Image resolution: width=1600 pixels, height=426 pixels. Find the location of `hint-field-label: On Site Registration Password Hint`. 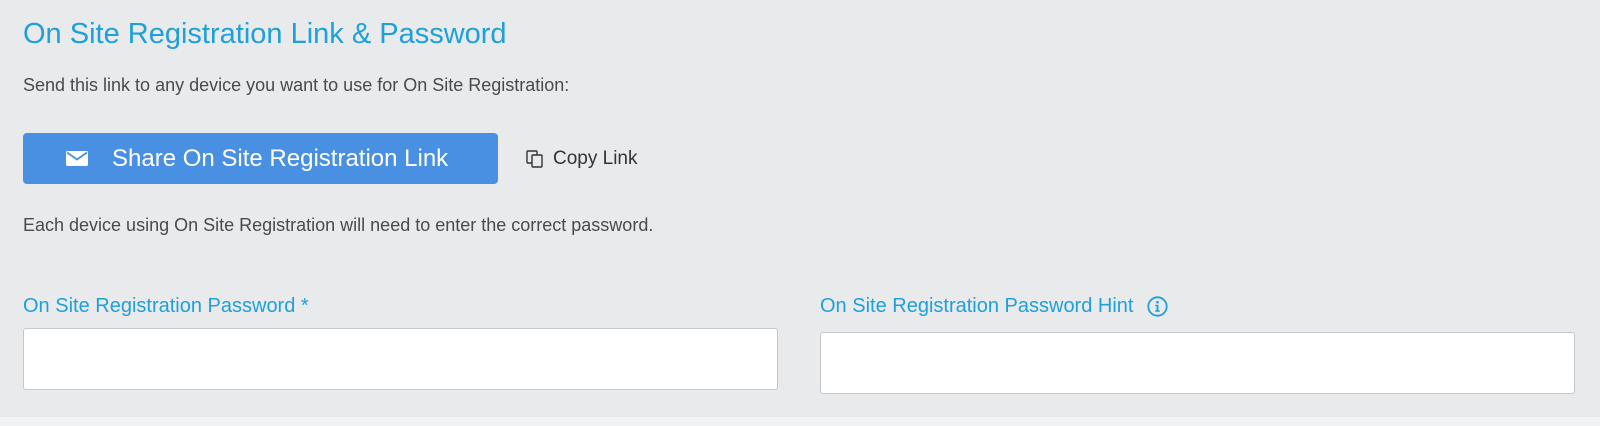

hint-field-label: On Site Registration Password Hint is located at coordinates (994, 306).